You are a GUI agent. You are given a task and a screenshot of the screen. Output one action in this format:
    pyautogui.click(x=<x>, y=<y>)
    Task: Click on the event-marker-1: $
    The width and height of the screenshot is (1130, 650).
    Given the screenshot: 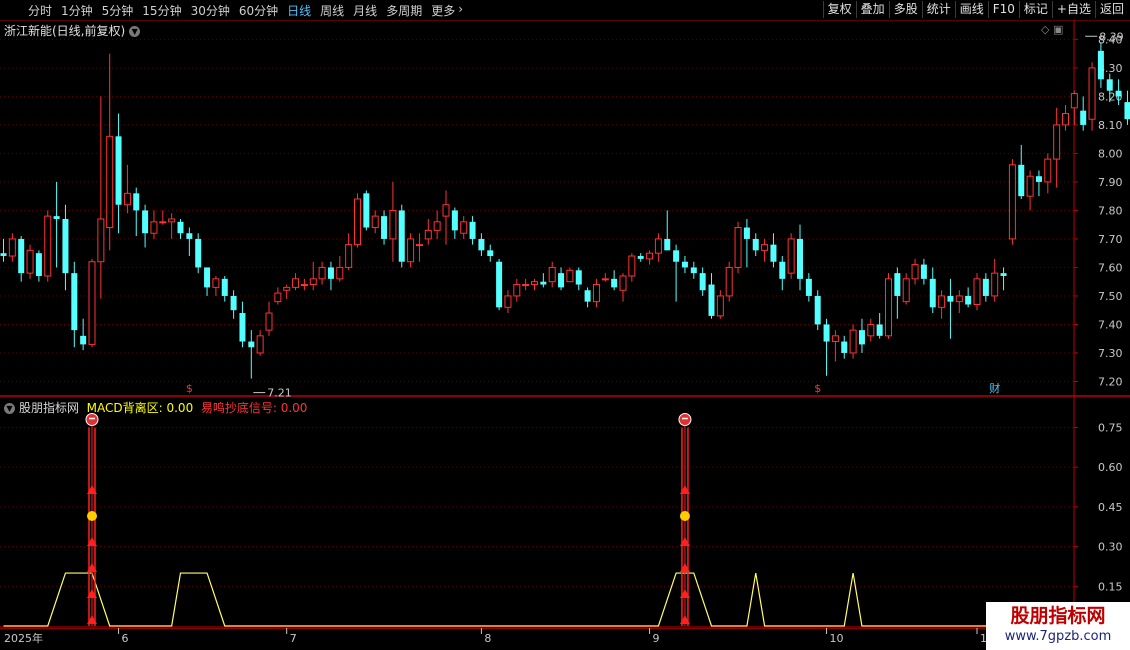 What is the action you would take?
    pyautogui.click(x=817, y=388)
    